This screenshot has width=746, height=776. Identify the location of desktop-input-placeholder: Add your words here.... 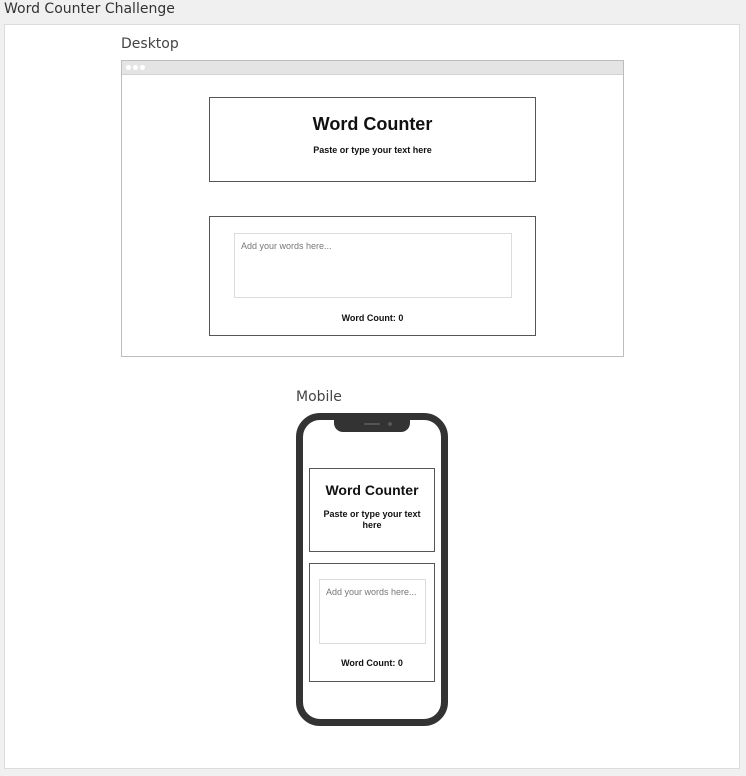
(286, 246).